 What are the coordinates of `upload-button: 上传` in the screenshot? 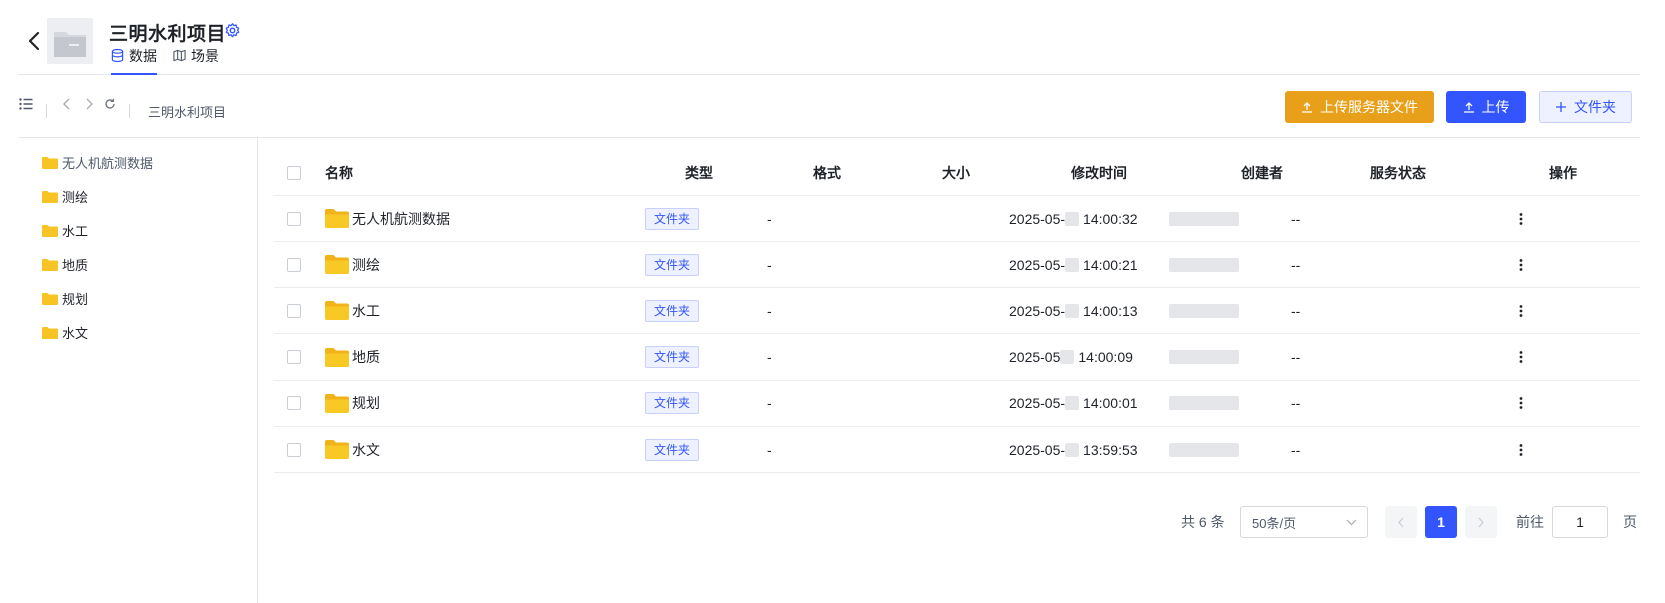 It's located at (1486, 107).